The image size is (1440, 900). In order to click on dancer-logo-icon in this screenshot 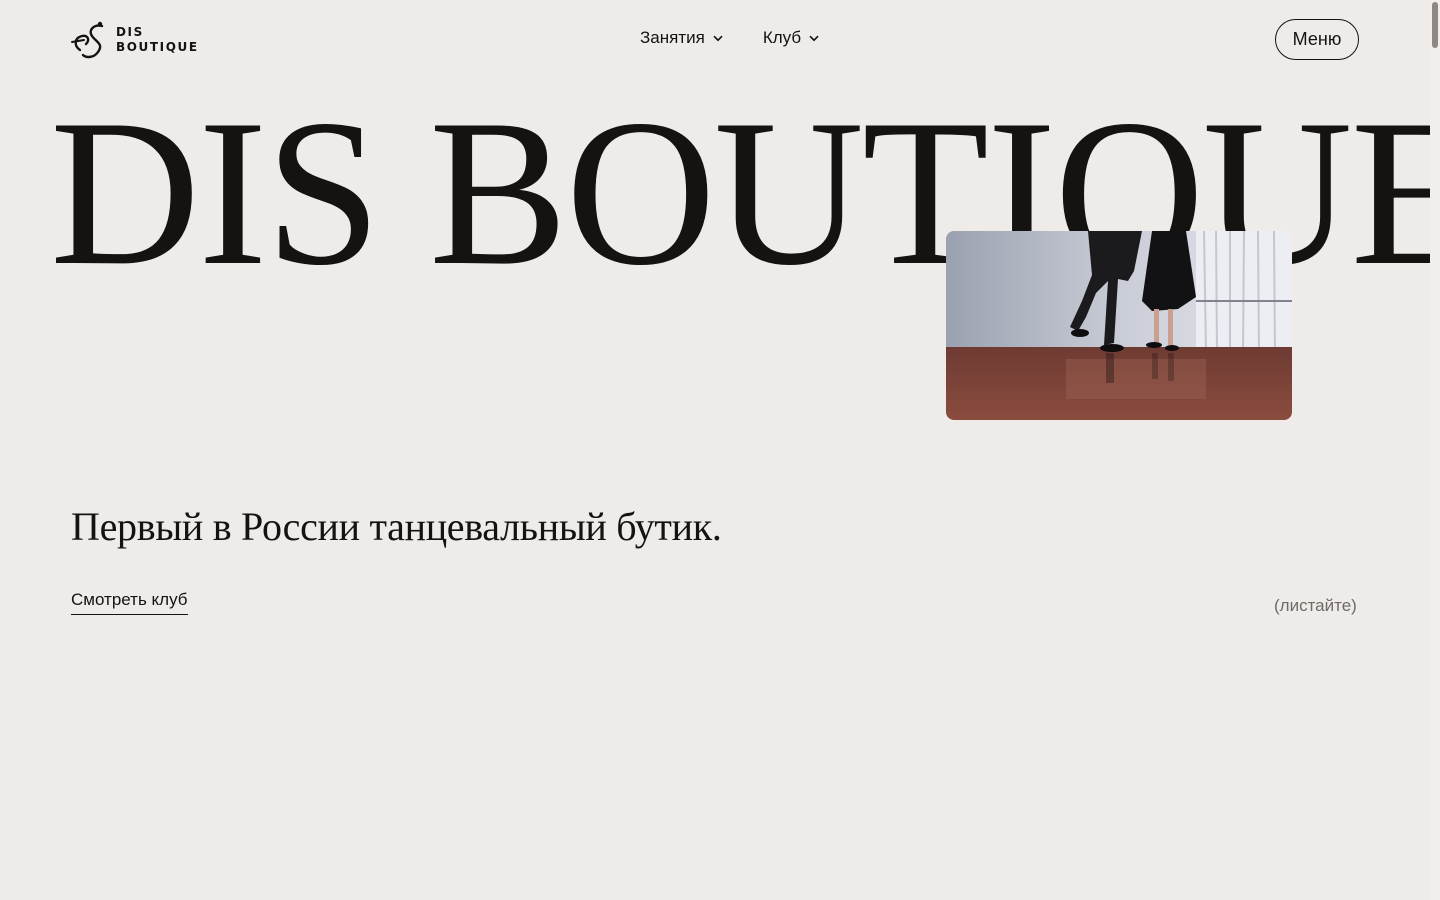, I will do `click(87, 40)`.